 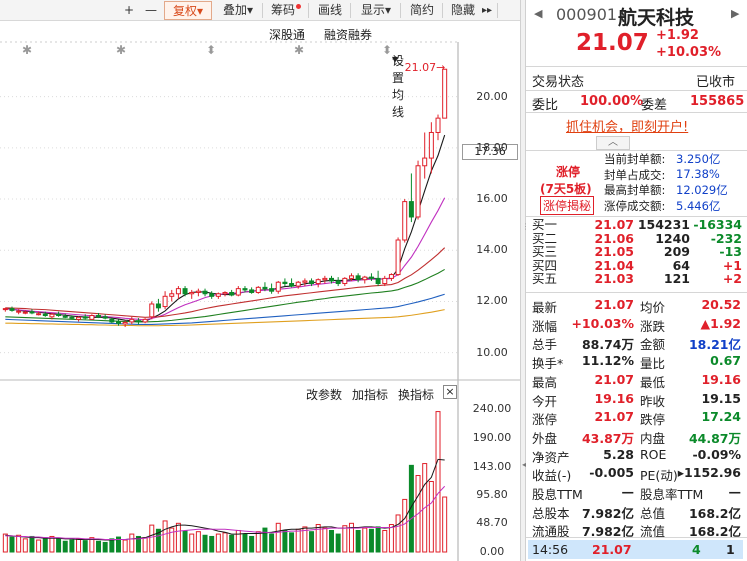 What do you see at coordinates (492, 352) in the screenshot?
I see `price-tick-label: 10.00` at bounding box center [492, 352].